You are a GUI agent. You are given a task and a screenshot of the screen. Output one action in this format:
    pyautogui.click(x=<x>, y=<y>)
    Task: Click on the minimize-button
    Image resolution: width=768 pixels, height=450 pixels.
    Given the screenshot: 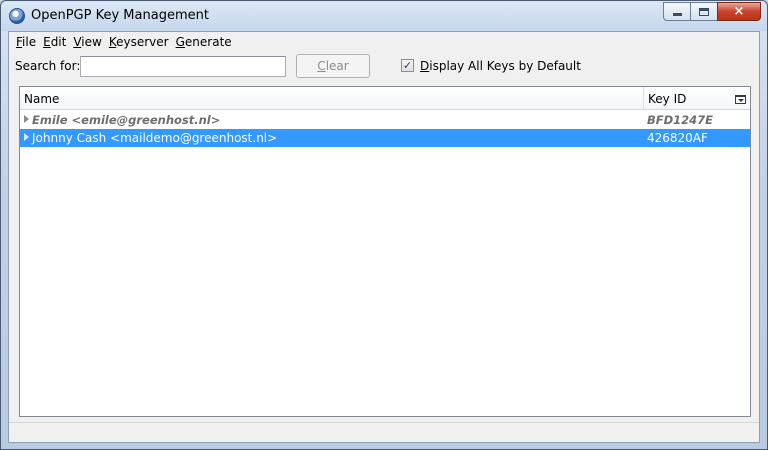 What is the action you would take?
    pyautogui.click(x=677, y=11)
    